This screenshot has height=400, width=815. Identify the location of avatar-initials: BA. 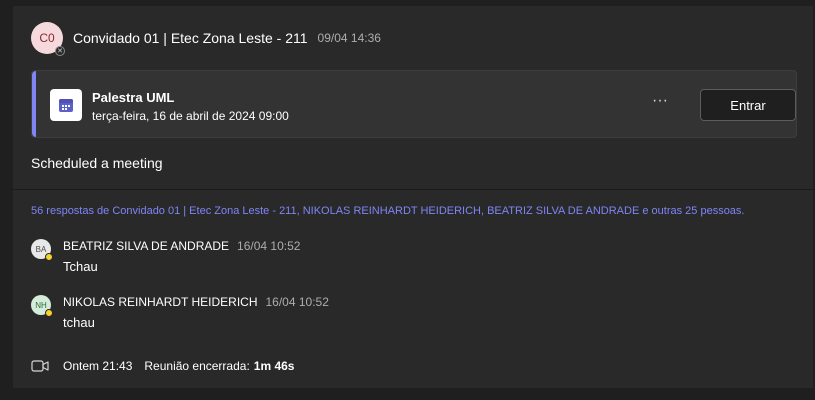
(41, 249).